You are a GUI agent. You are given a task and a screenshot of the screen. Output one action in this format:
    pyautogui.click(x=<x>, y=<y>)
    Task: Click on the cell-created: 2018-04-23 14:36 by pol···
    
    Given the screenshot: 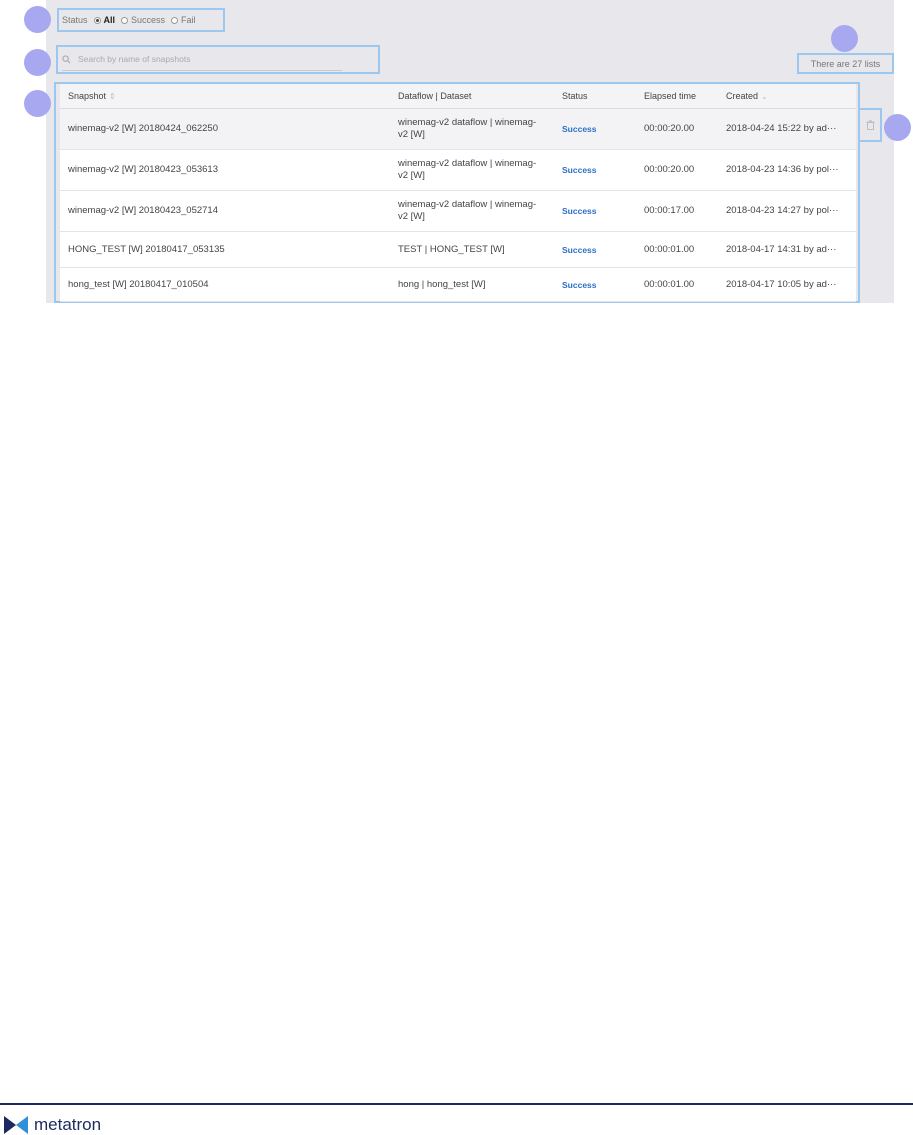 What is the action you would take?
    pyautogui.click(x=787, y=170)
    